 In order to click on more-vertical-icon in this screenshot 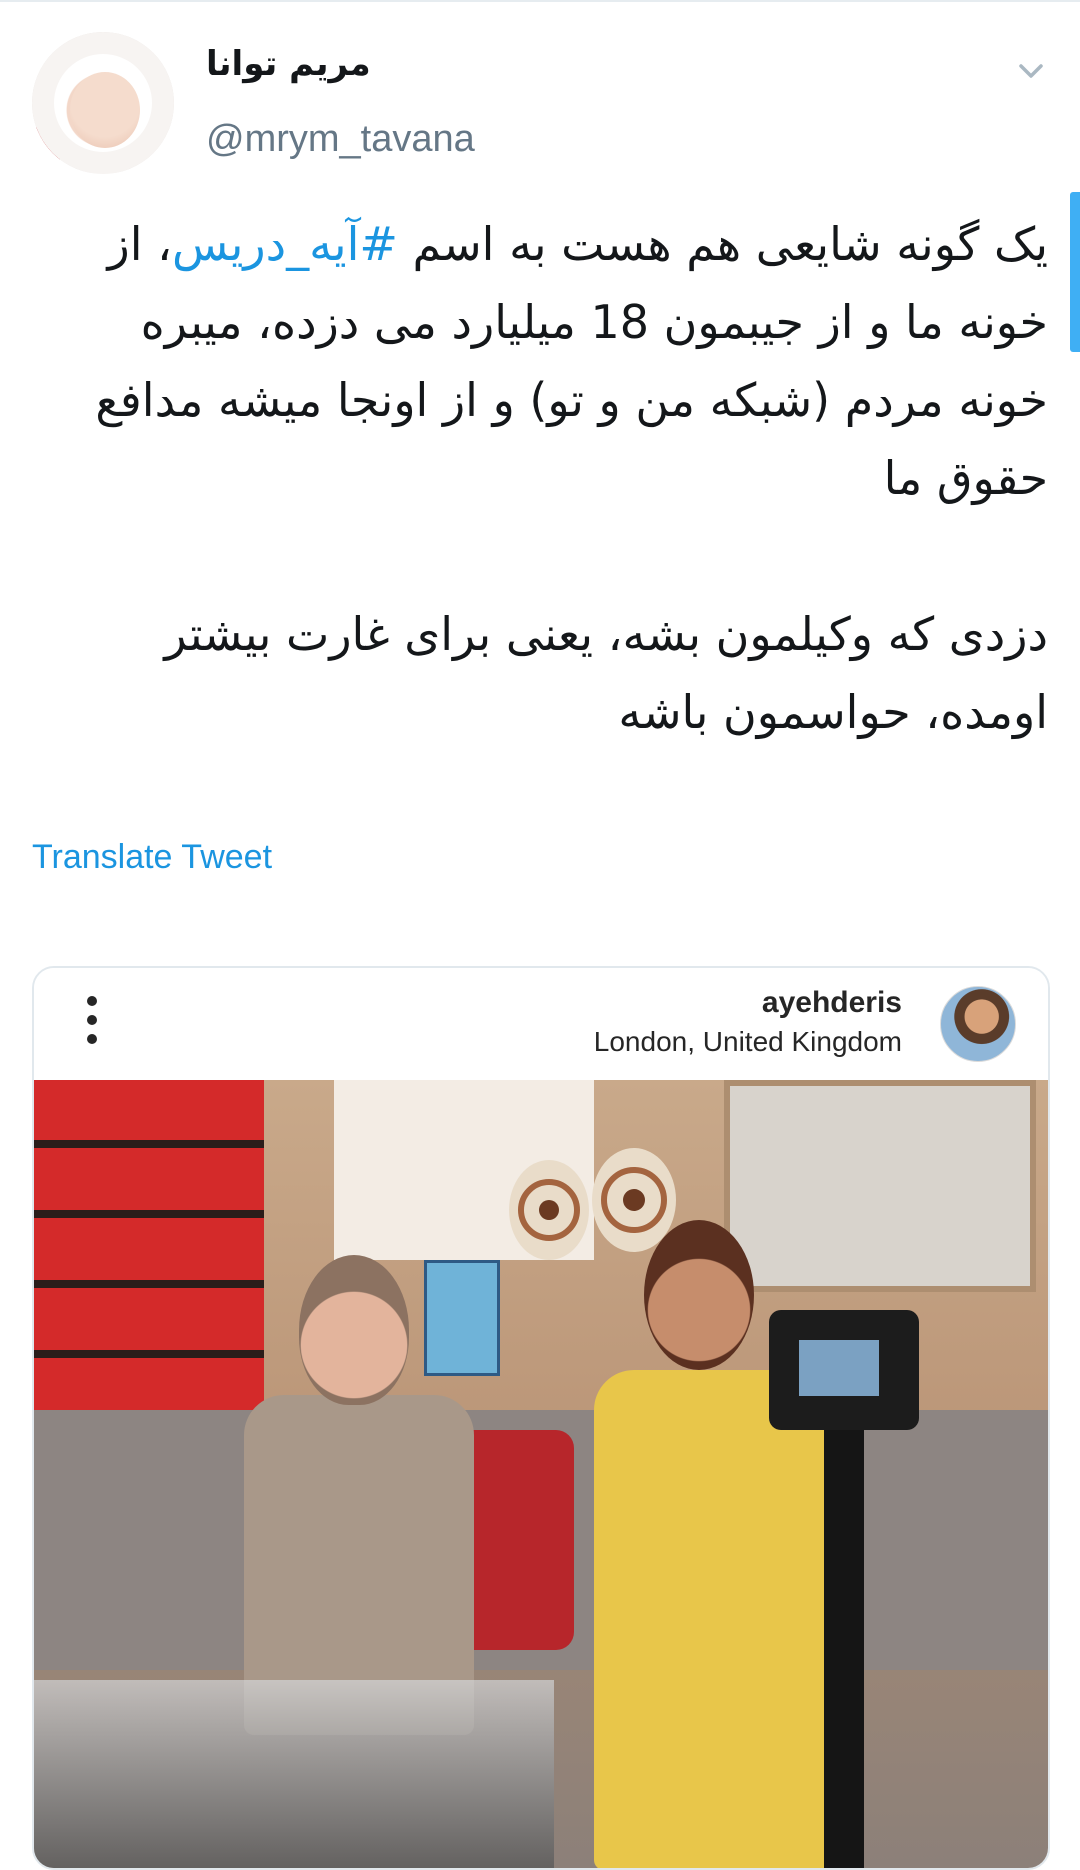, I will do `click(92, 1024)`.